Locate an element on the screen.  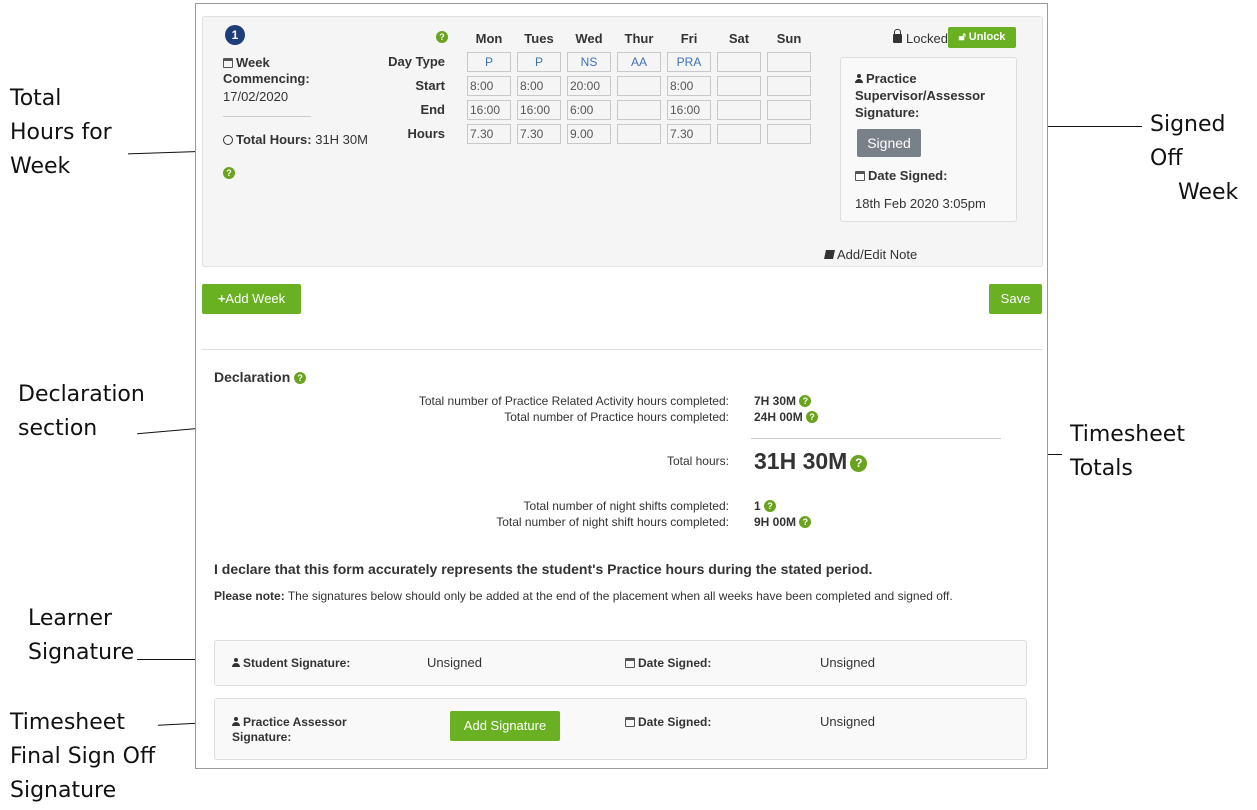
unlock-button: 🔓︎ Unlock is located at coordinates (982, 37).